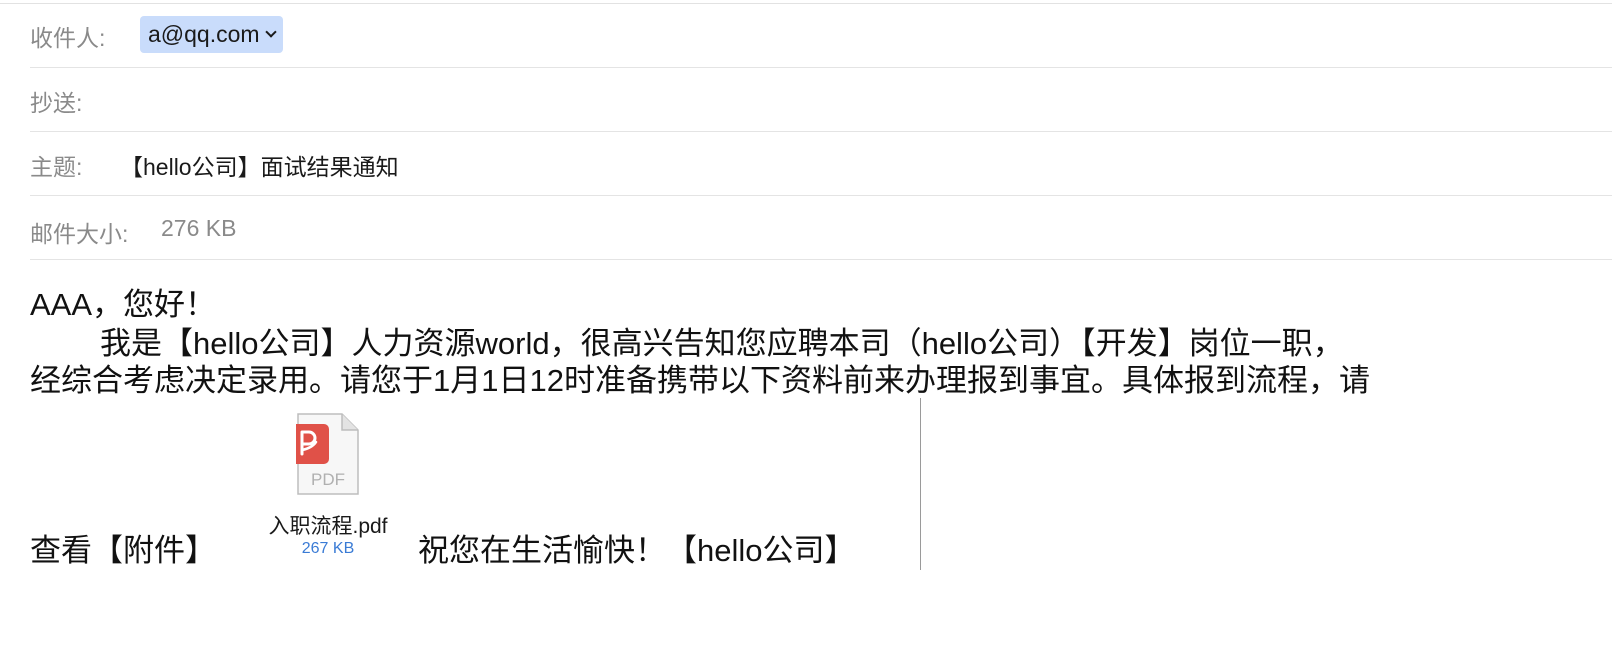 This screenshot has height=646, width=1612. Describe the element at coordinates (79, 234) in the screenshot. I see `size-label: 邮件大小:` at that location.